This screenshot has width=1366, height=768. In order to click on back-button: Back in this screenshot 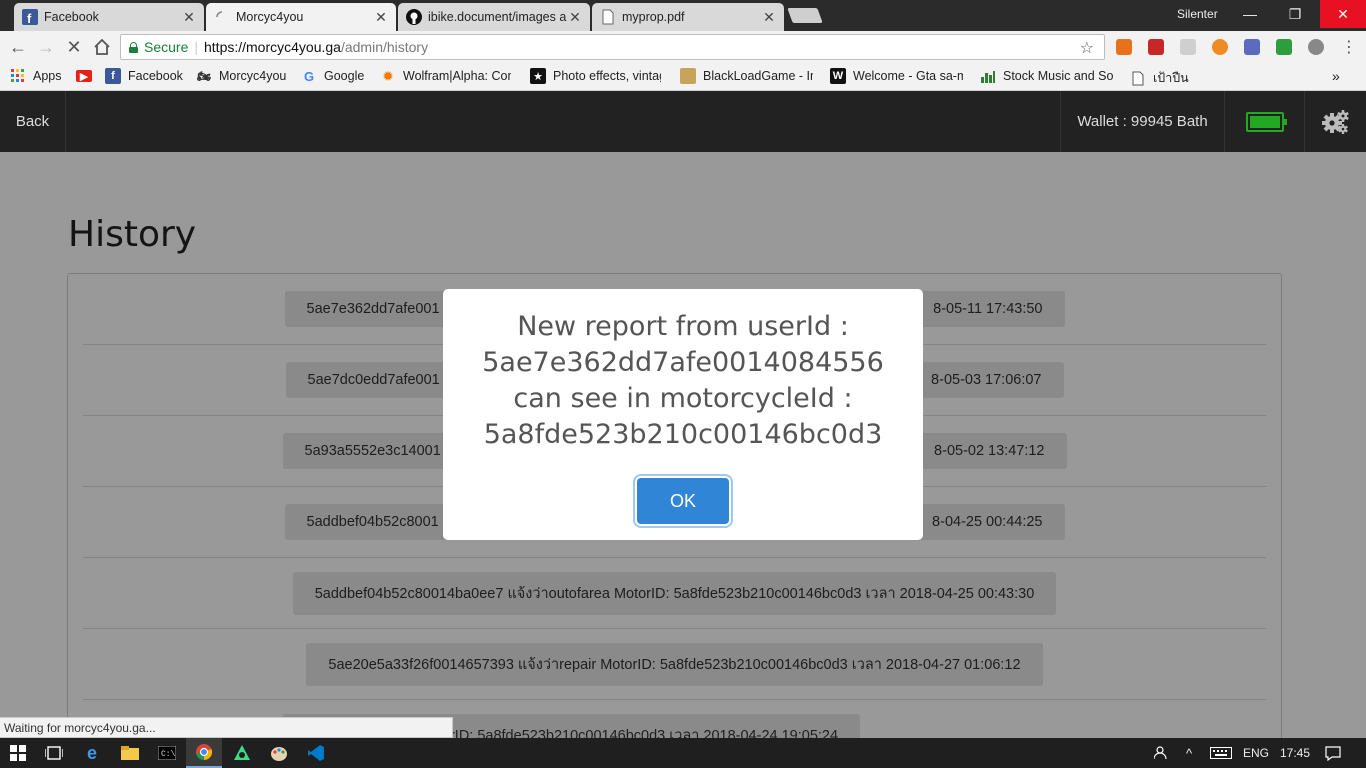, I will do `click(33, 121)`.